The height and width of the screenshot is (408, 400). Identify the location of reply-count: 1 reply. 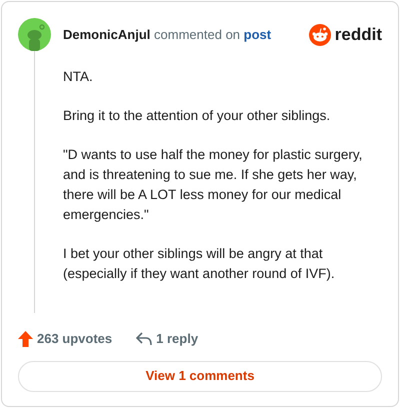
(177, 339).